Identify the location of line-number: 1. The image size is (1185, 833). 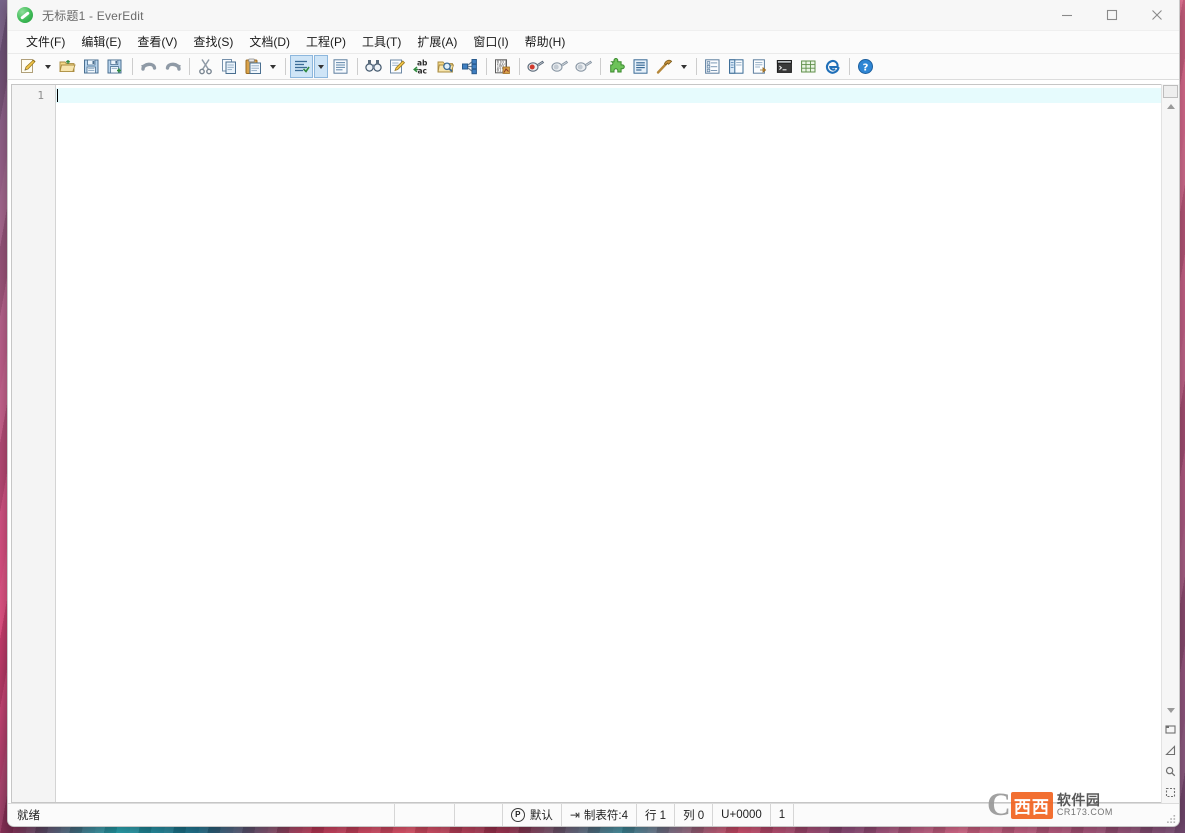
(40, 95).